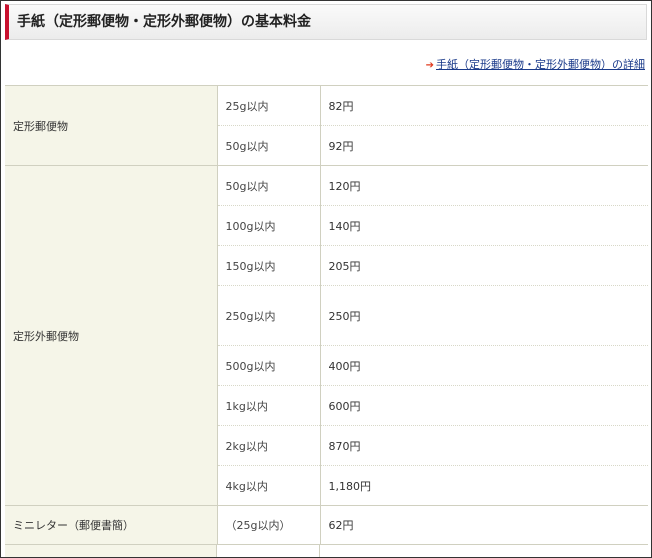 This screenshot has width=652, height=558. I want to click on price-cell: 92円, so click(484, 145).